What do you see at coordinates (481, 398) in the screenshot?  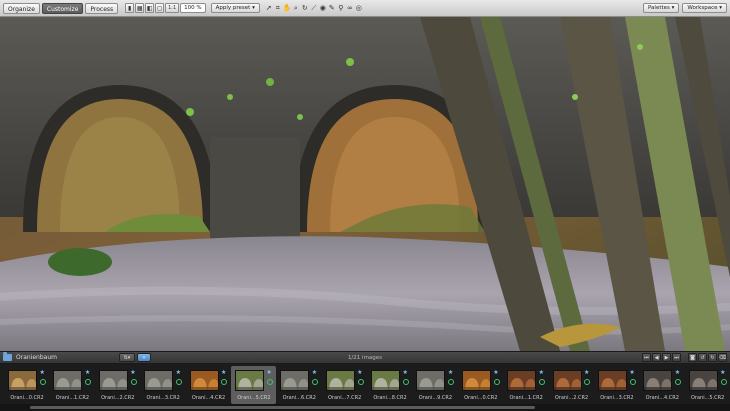 I see `thumbnail-label: Orani...0.CR2` at bounding box center [481, 398].